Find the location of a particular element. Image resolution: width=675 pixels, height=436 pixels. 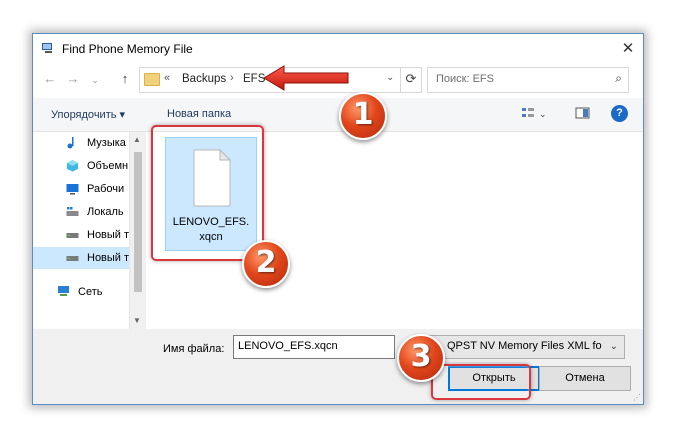

filename-field: LENOVO_EFS.xqcn is located at coordinates (314, 347).